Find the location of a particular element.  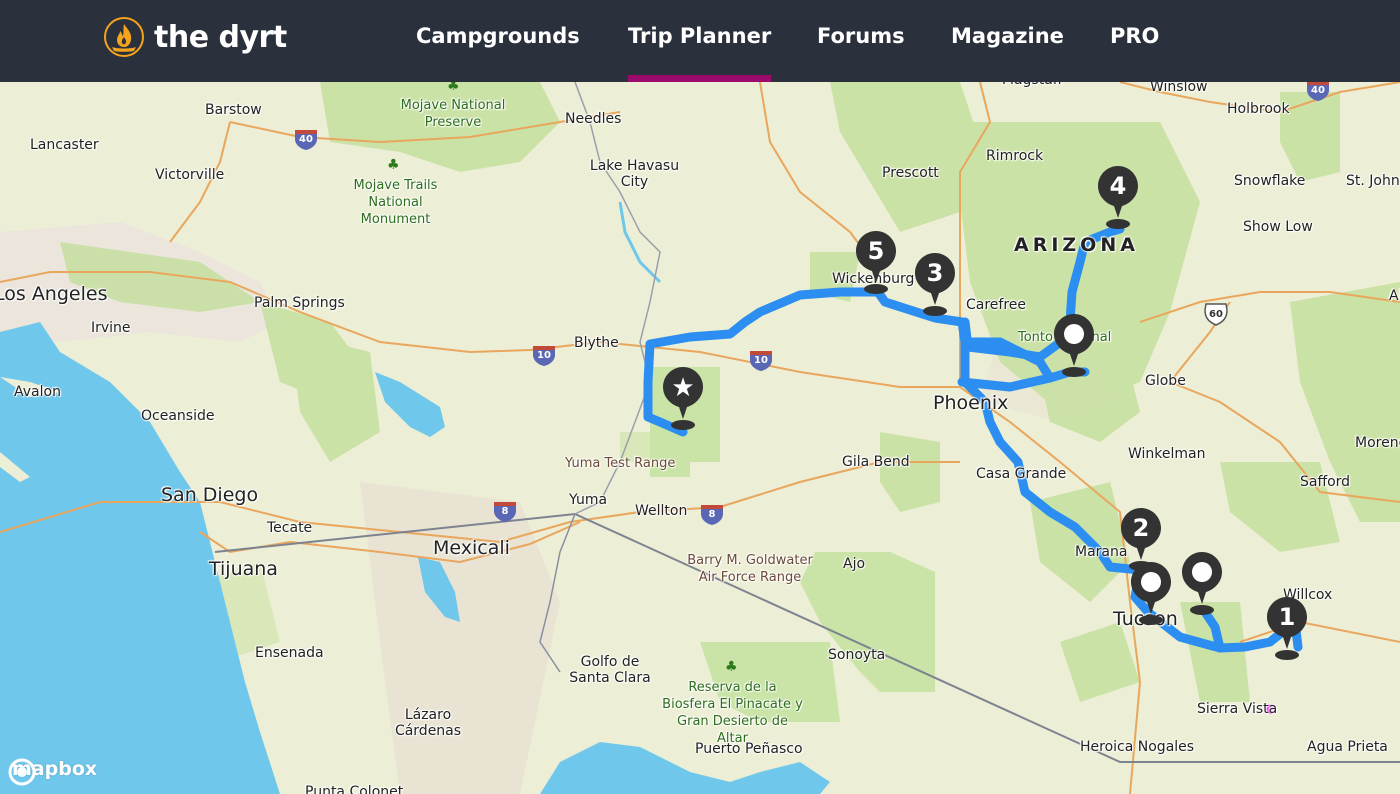

city-label: Safford is located at coordinates (1325, 482).